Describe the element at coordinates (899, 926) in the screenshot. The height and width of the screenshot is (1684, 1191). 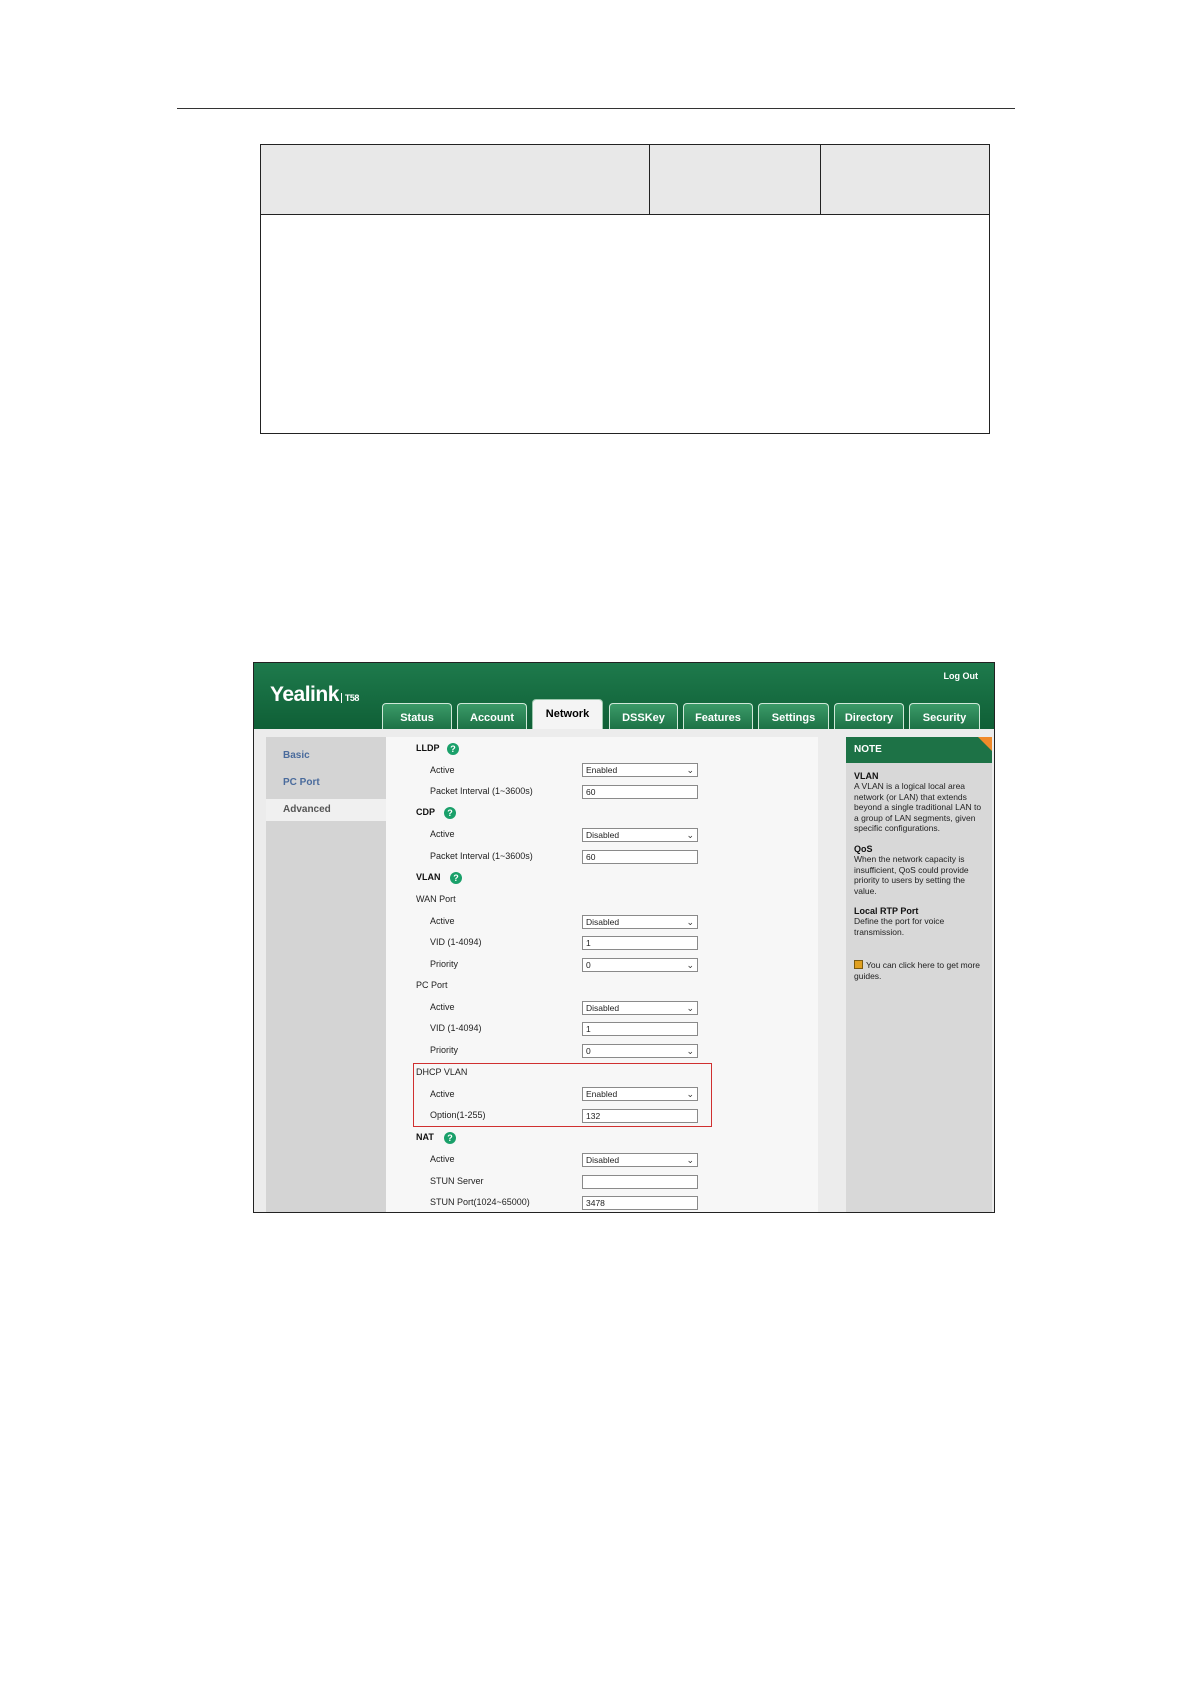
I see `note-rtp-text: Define the port for voice transmission.` at that location.